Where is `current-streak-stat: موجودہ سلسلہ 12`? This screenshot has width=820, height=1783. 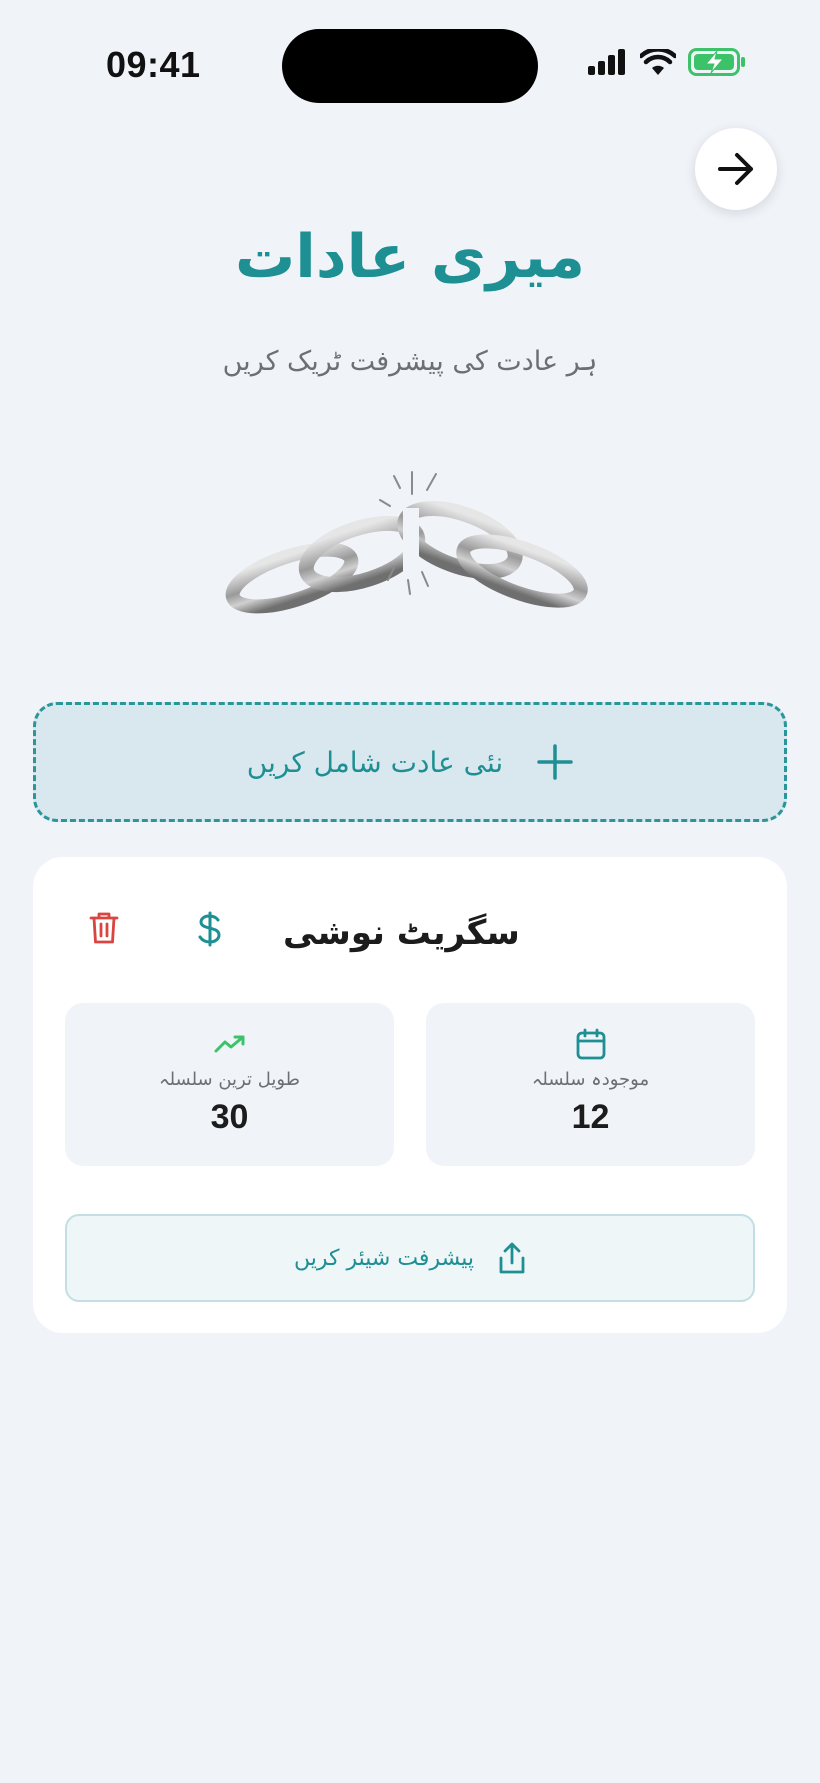 current-streak-stat: موجودہ سلسلہ 12 is located at coordinates (590, 1084).